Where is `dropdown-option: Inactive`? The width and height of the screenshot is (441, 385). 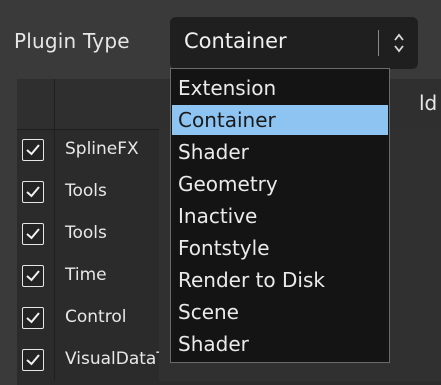 dropdown-option: Inactive is located at coordinates (280, 216).